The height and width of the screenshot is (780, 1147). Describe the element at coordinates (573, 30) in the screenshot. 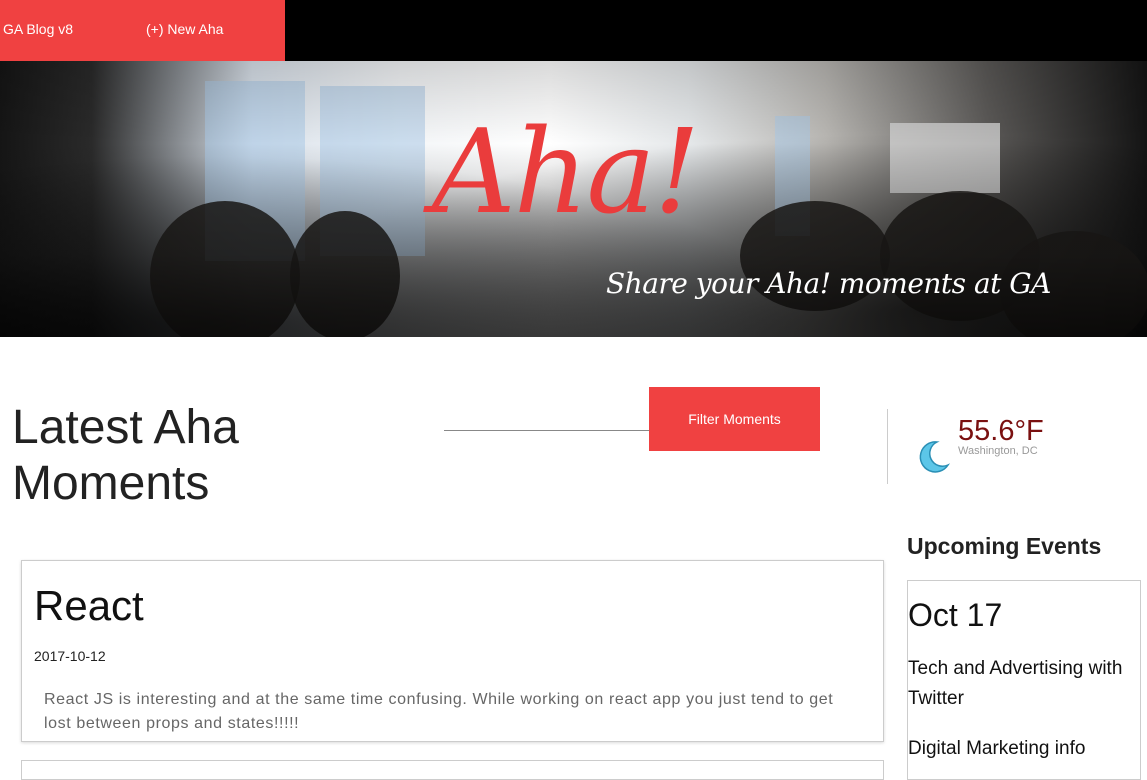

I see `top-nav: GA Blog v8 (+) New Aha` at that location.